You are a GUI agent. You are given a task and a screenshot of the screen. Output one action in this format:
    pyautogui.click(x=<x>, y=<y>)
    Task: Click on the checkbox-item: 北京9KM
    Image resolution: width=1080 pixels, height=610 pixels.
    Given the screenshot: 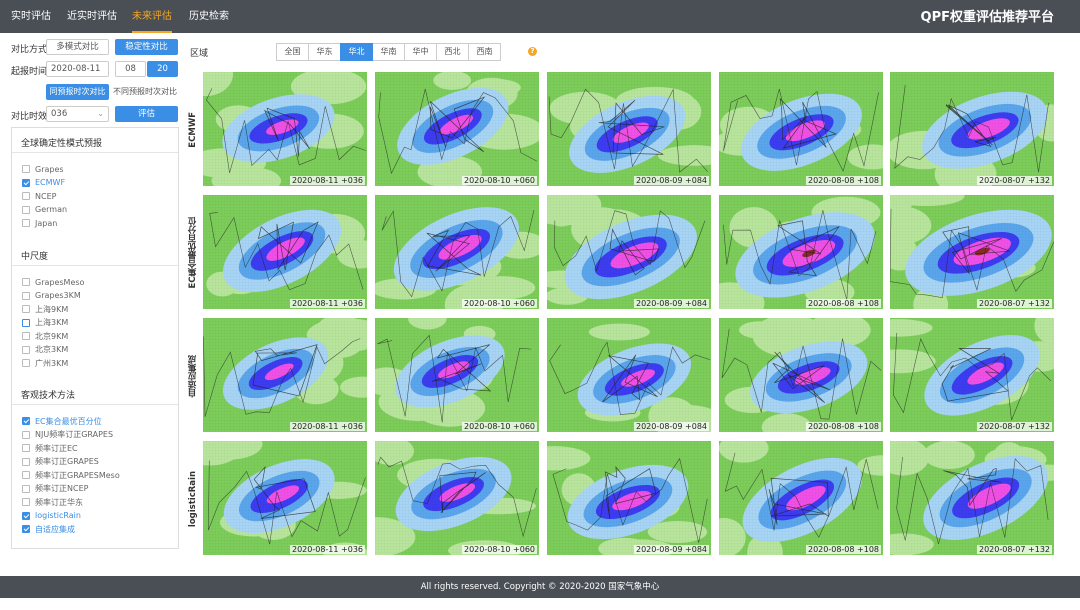 What is the action you would take?
    pyautogui.click(x=45, y=336)
    